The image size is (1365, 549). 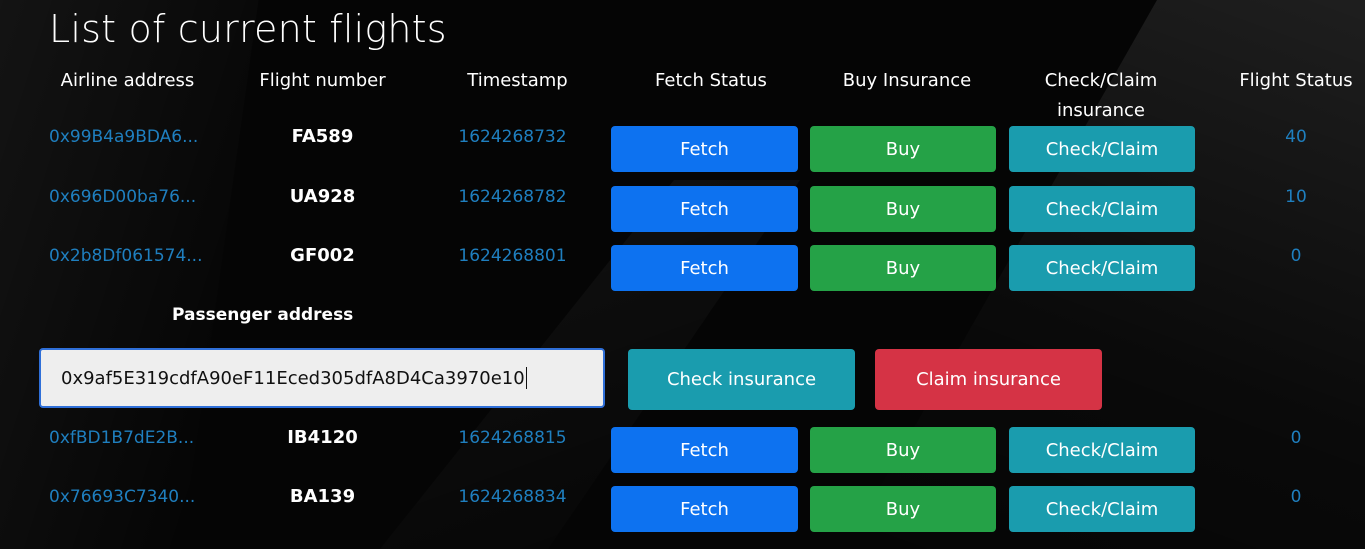 I want to click on timestamp-link: 1624268834, so click(x=512, y=497).